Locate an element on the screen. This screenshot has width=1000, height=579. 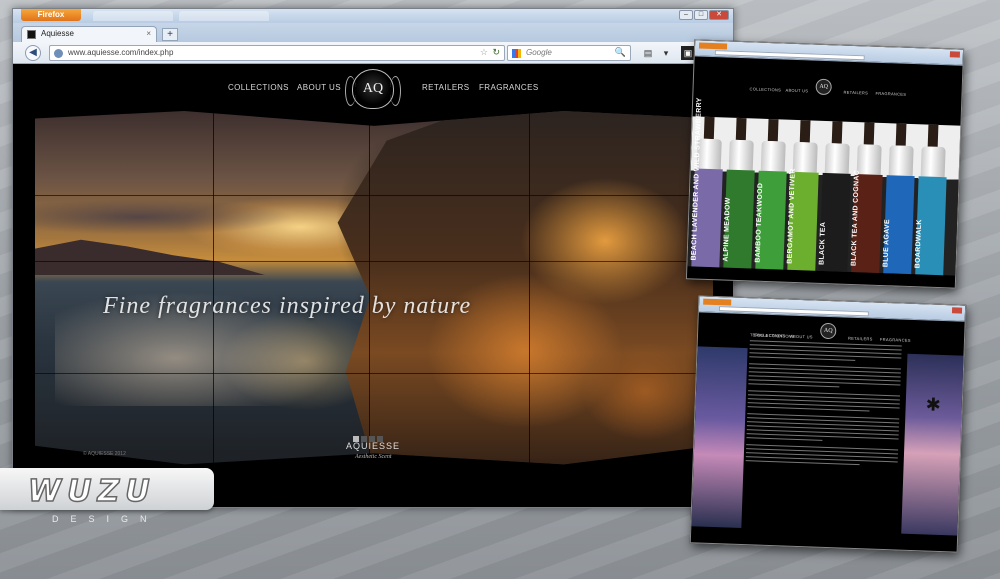
product-label: ALPINE MEADOW is located at coordinates (739, 219).